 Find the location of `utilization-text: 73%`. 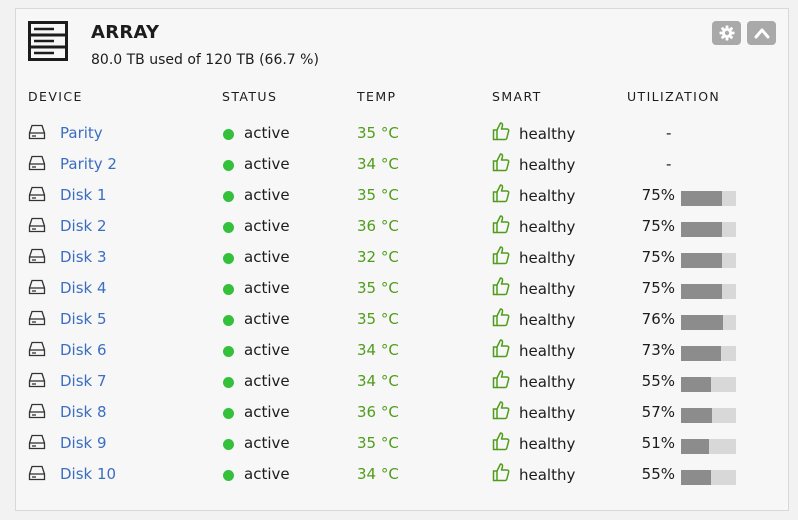

utilization-text: 73% is located at coordinates (658, 350).